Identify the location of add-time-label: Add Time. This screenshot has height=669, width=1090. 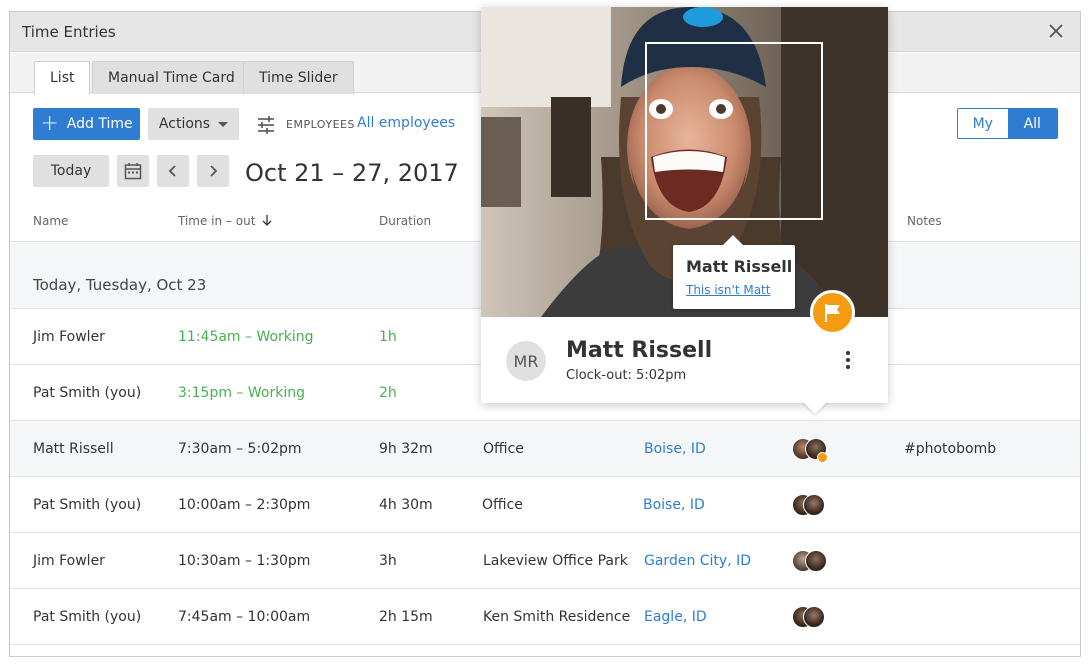
(99, 124).